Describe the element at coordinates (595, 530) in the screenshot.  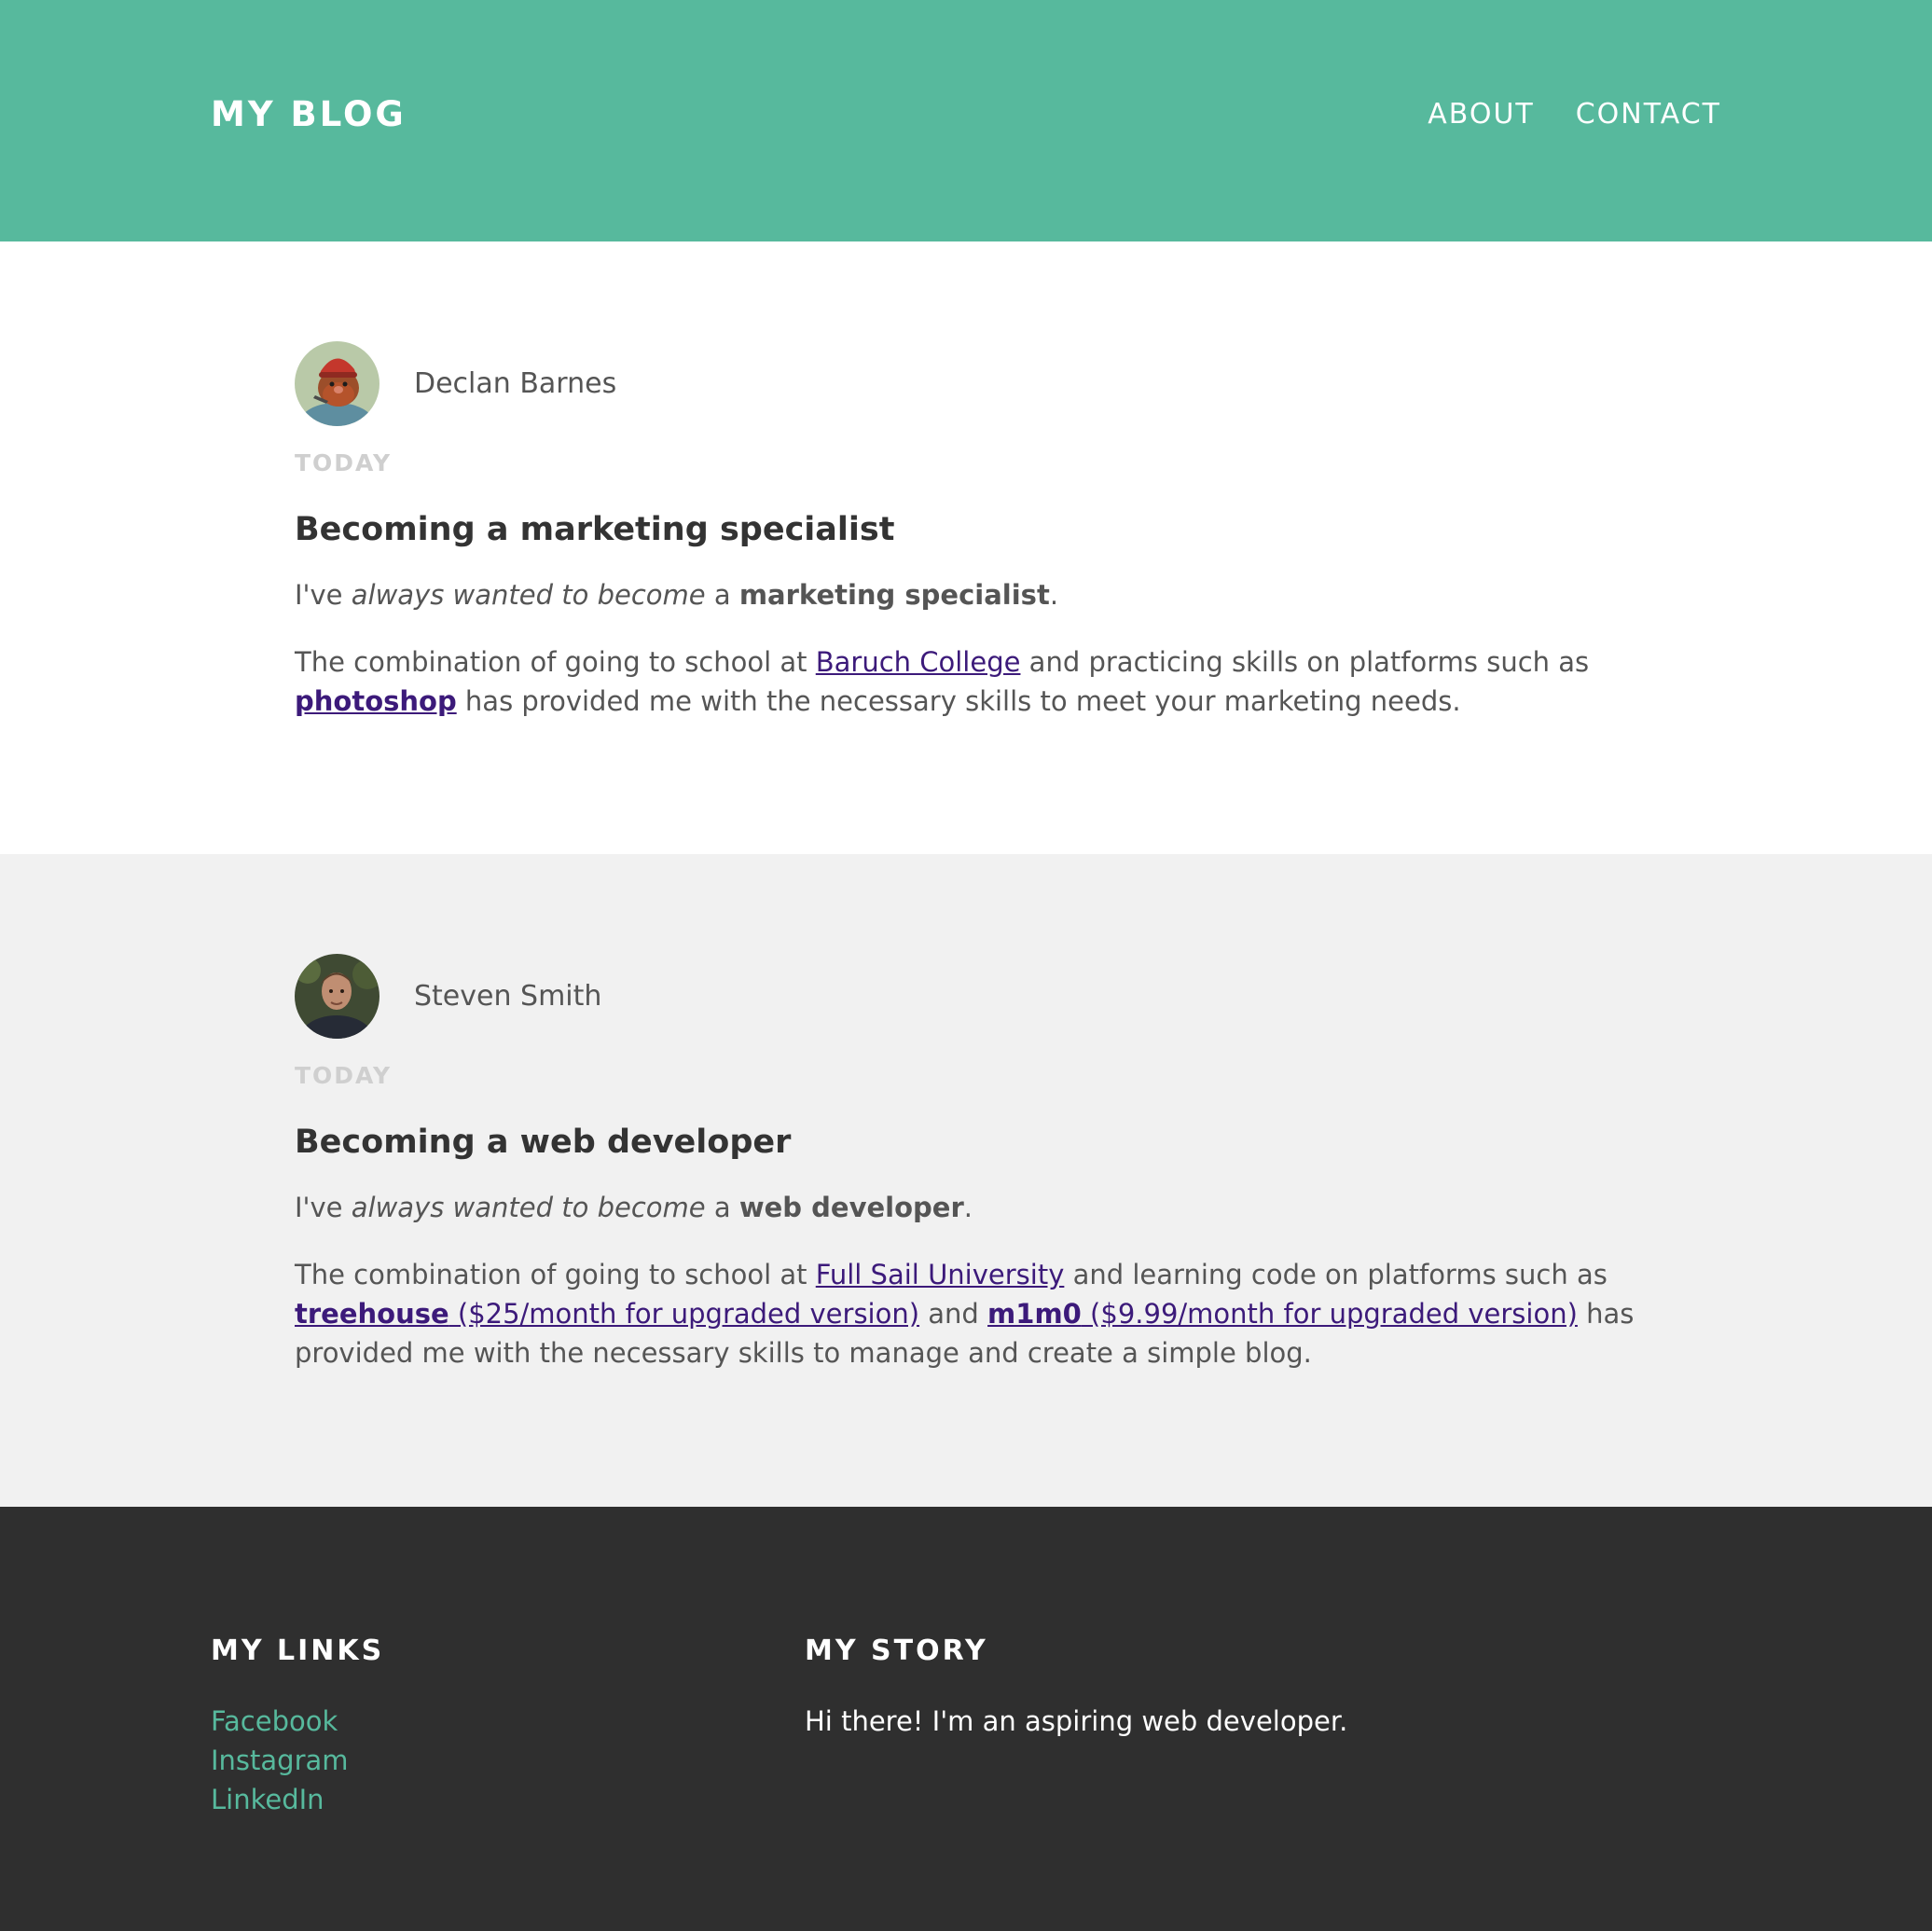
I see `post-title: Becoming a marketing specialist` at that location.